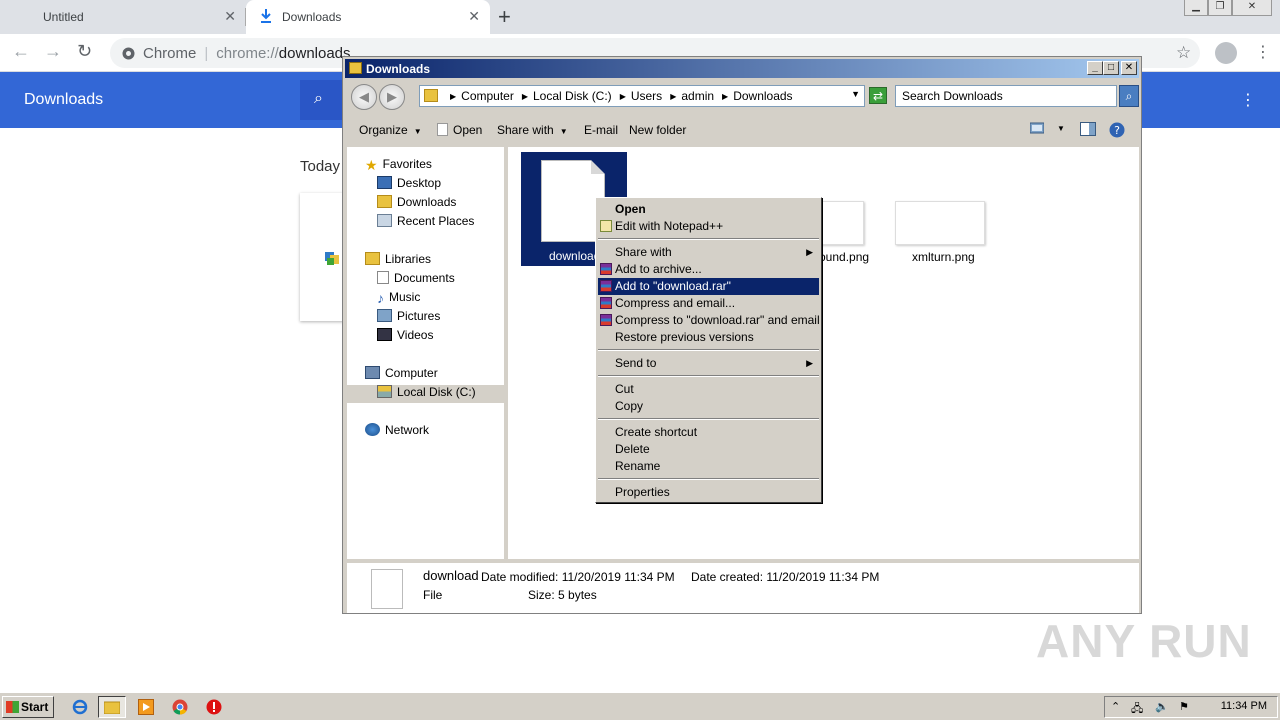  I want to click on internet-explorer-icon, so click(80, 707).